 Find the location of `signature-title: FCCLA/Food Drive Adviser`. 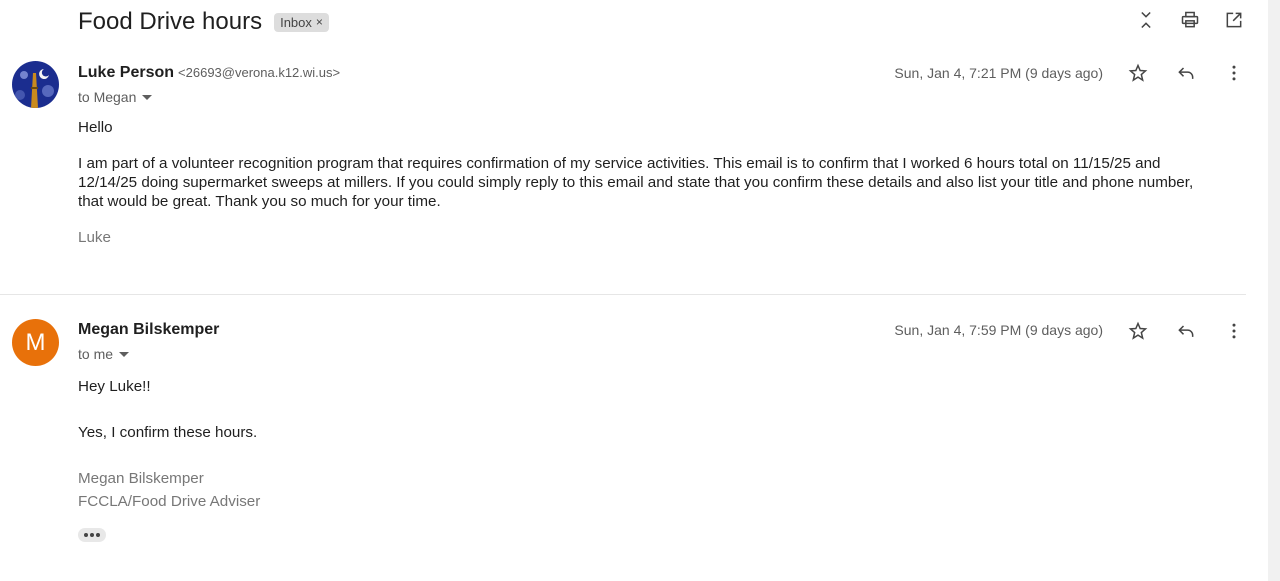

signature-title: FCCLA/Food Drive Adviser is located at coordinates (169, 501).